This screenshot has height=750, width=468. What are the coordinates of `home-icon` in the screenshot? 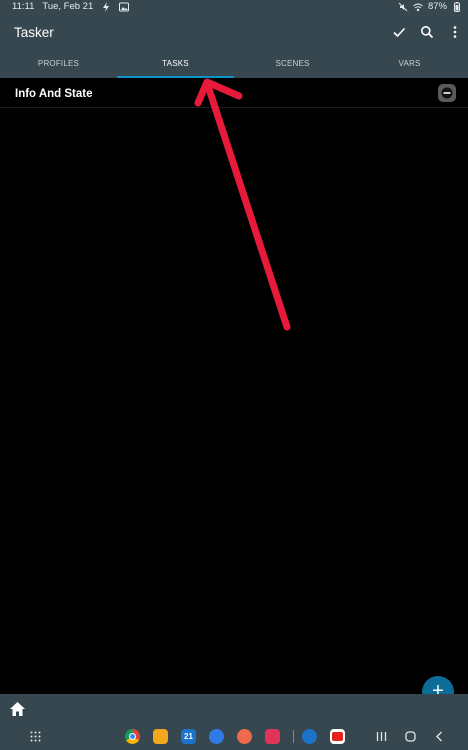 It's located at (17, 709).